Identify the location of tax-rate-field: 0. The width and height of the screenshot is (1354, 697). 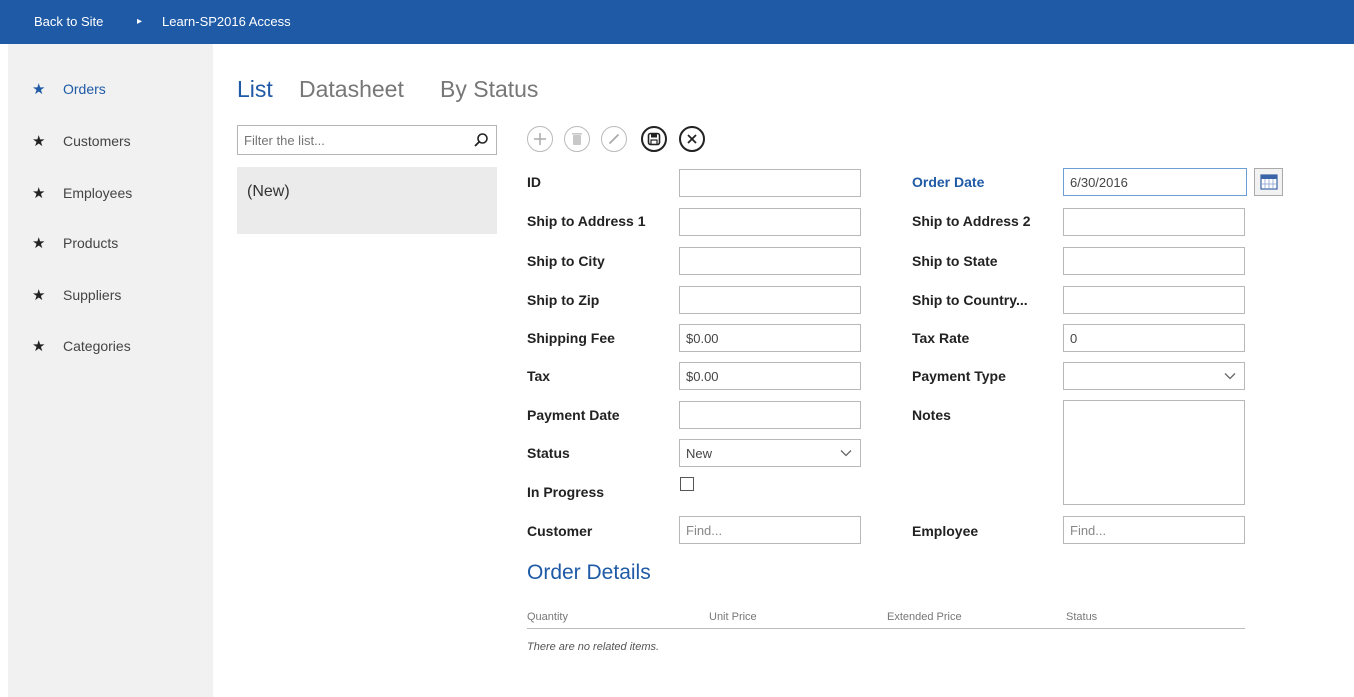
(1154, 338).